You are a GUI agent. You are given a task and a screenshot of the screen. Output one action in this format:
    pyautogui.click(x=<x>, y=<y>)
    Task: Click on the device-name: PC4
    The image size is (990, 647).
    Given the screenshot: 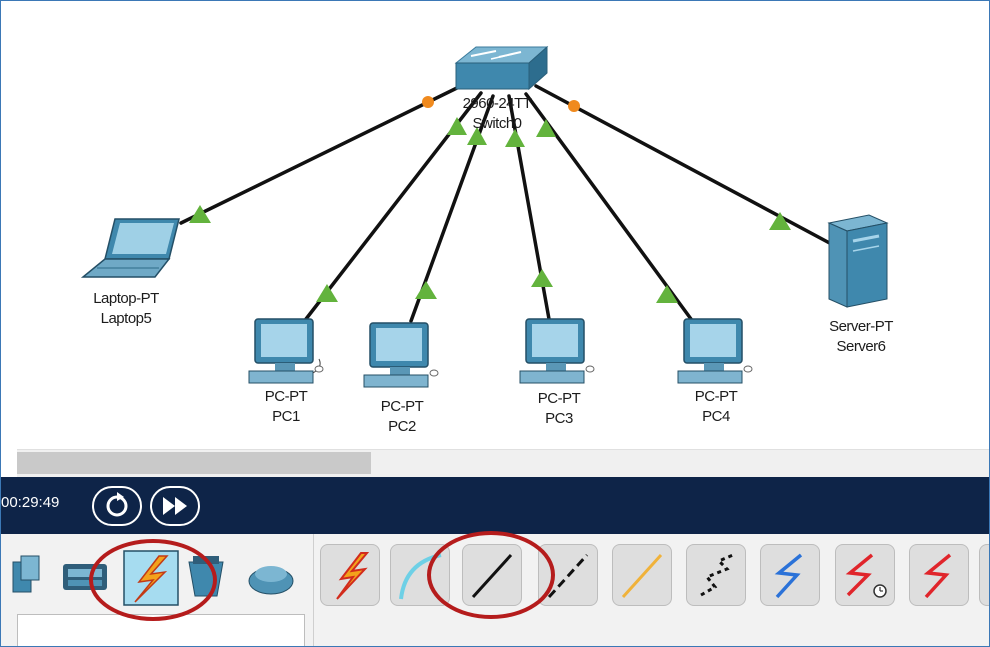 What is the action you would take?
    pyautogui.click(x=716, y=416)
    